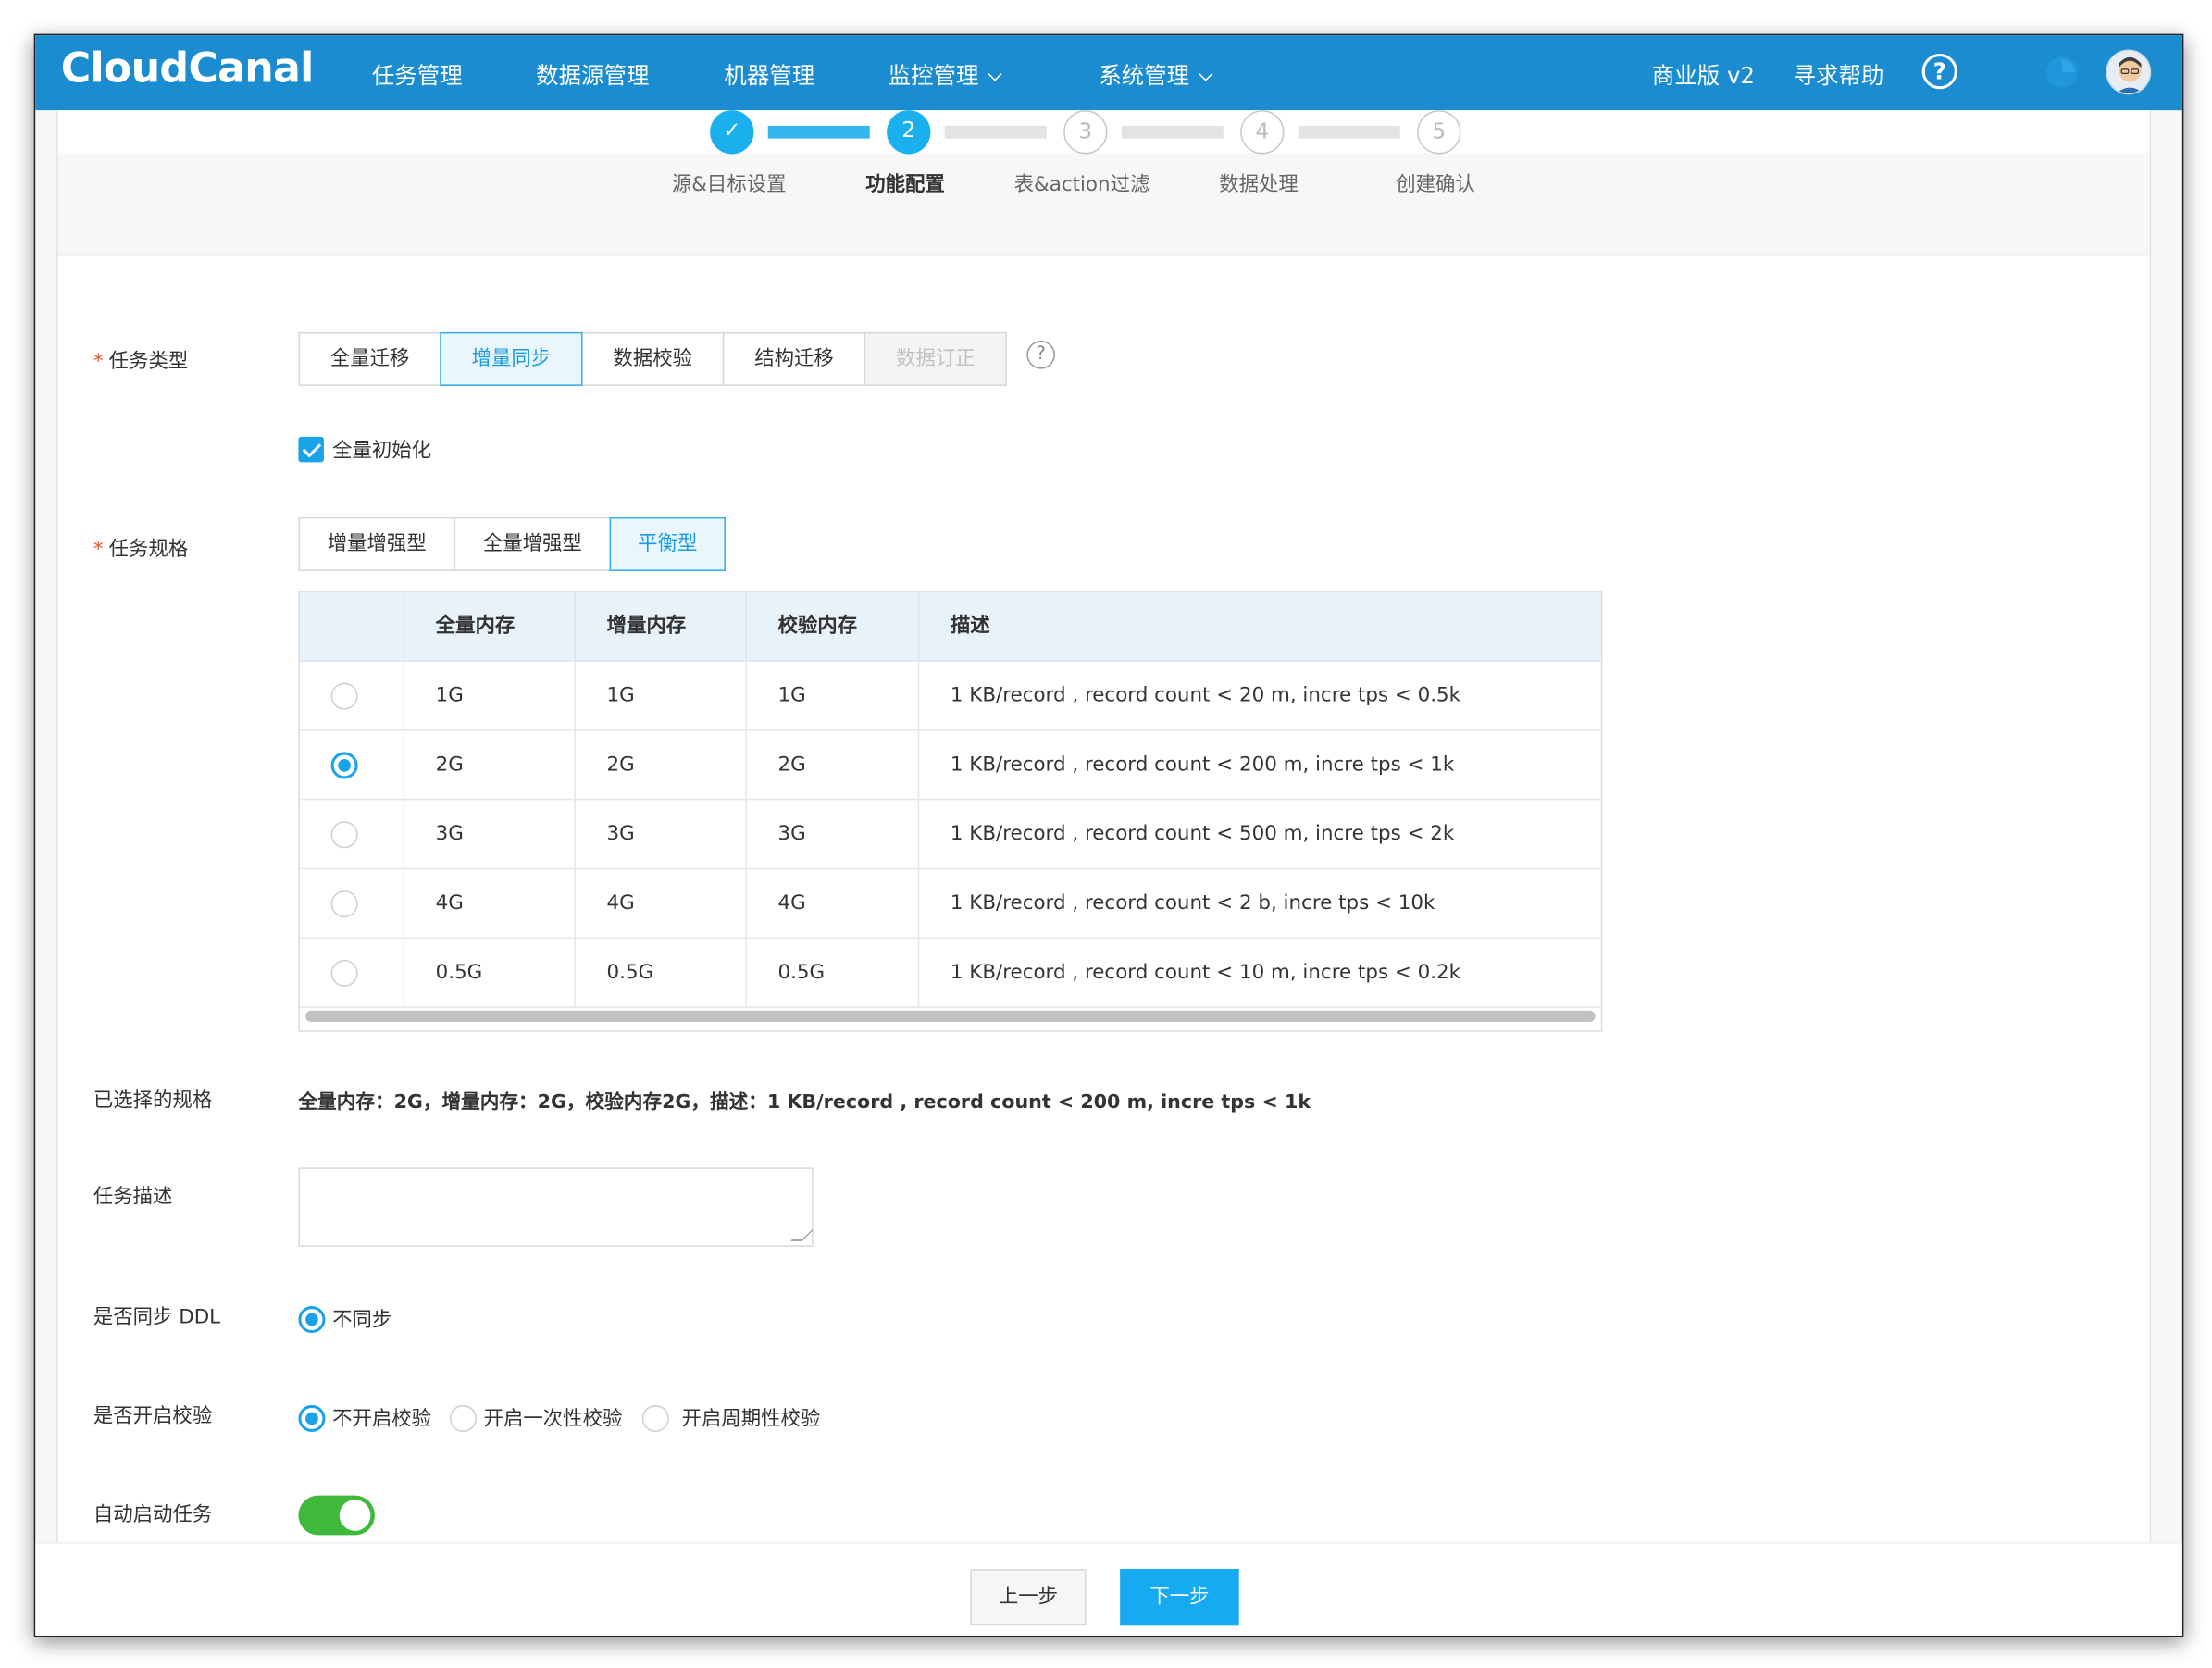 The width and height of the screenshot is (2212, 1668). Describe the element at coordinates (311, 449) in the screenshot. I see `full-init-checkbox` at that location.